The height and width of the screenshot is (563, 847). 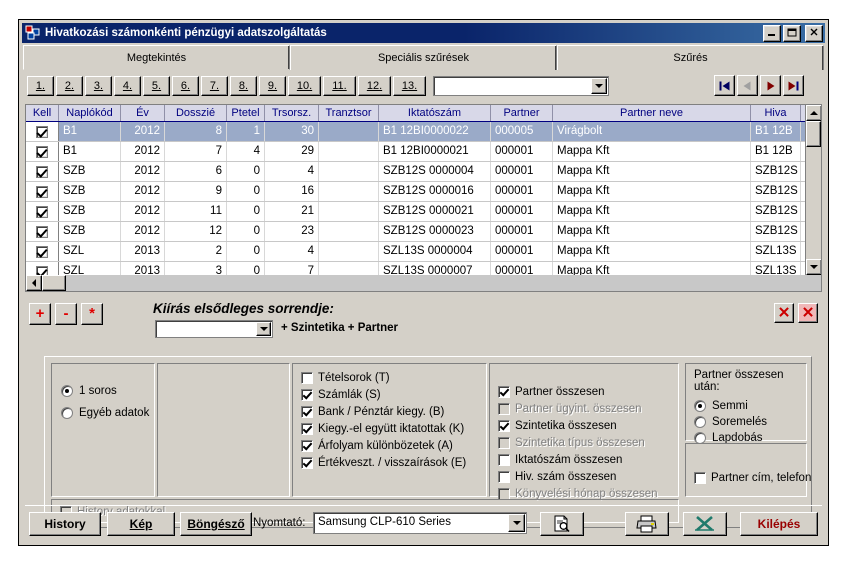 What do you see at coordinates (40, 86) in the screenshot?
I see `number-button-1: 1.` at bounding box center [40, 86].